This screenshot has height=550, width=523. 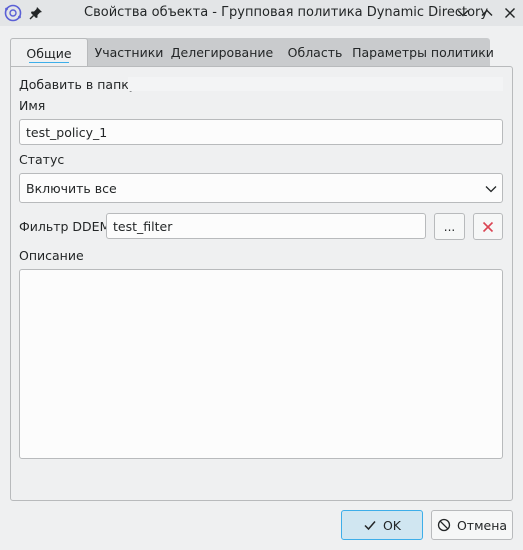 What do you see at coordinates (392, 525) in the screenshot?
I see `ok-label: OK` at bounding box center [392, 525].